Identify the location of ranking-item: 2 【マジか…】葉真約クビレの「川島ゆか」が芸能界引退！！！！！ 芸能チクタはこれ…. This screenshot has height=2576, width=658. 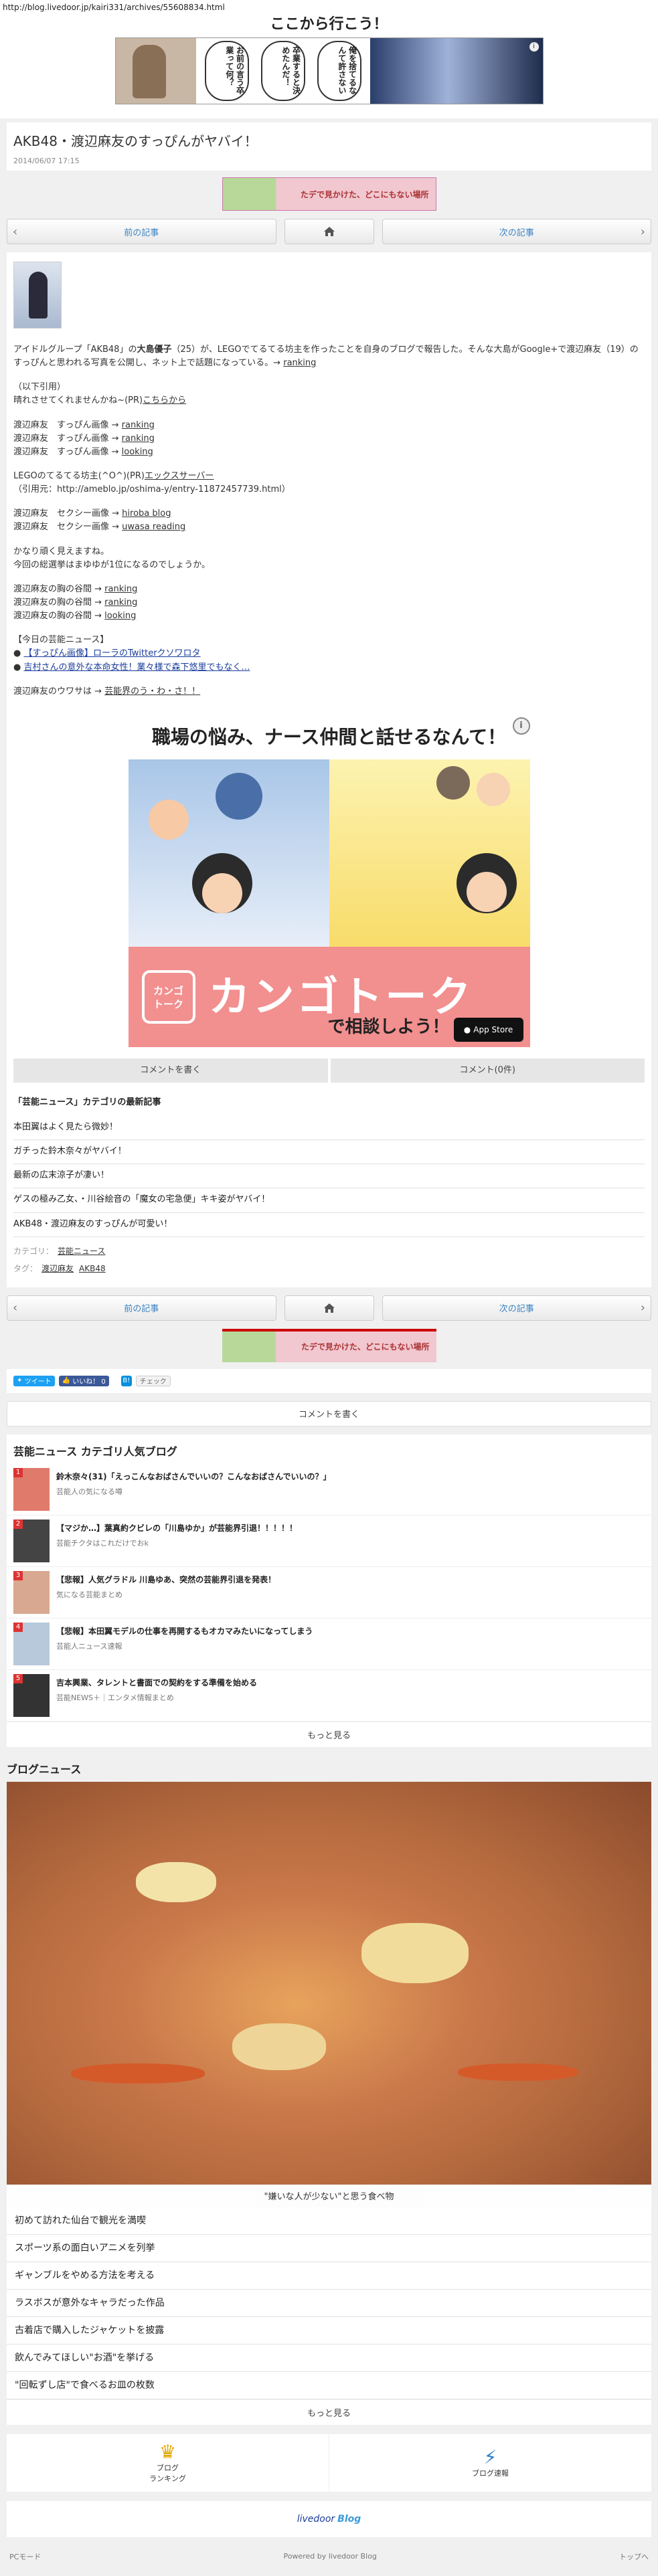
(329, 1541).